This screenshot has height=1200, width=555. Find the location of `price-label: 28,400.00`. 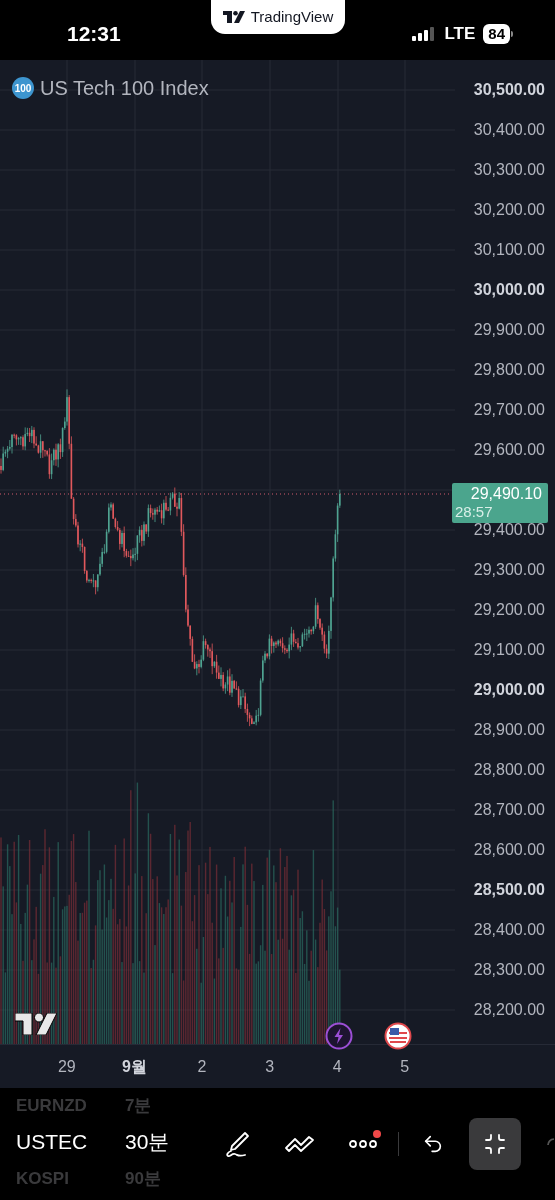

price-label: 28,400.00 is located at coordinates (509, 930).